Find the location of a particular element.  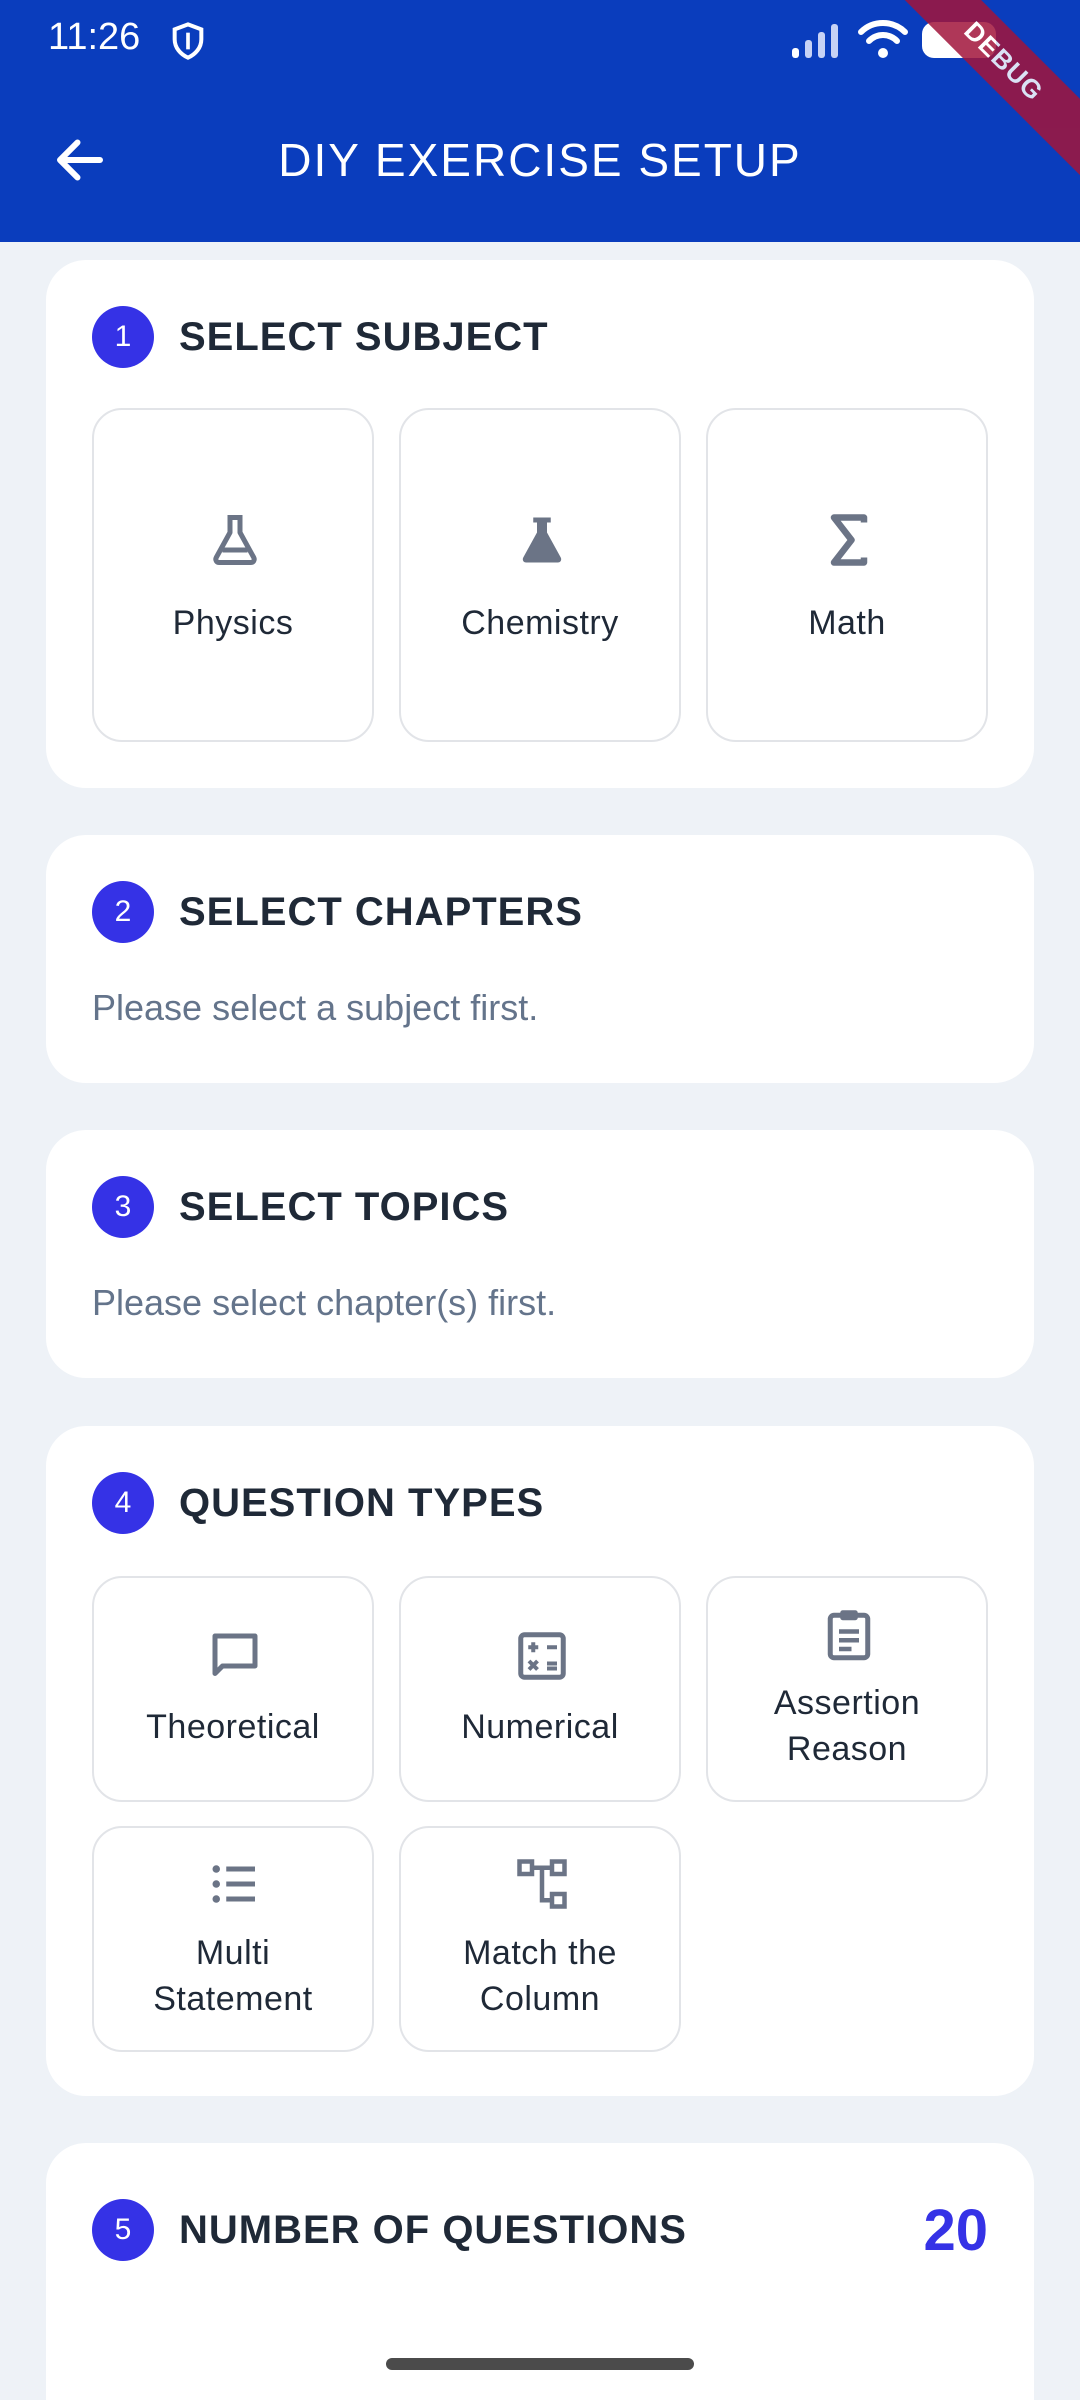

question-count-value: 20 is located at coordinates (955, 2230).